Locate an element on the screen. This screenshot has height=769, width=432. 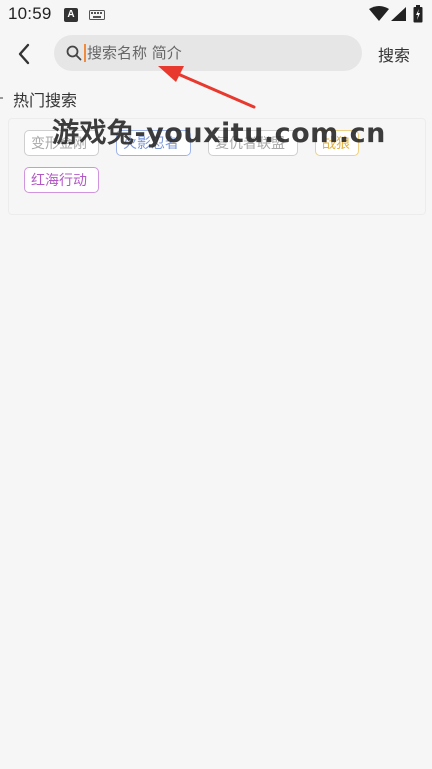
hot-tag: 红海行动 is located at coordinates (61, 180).